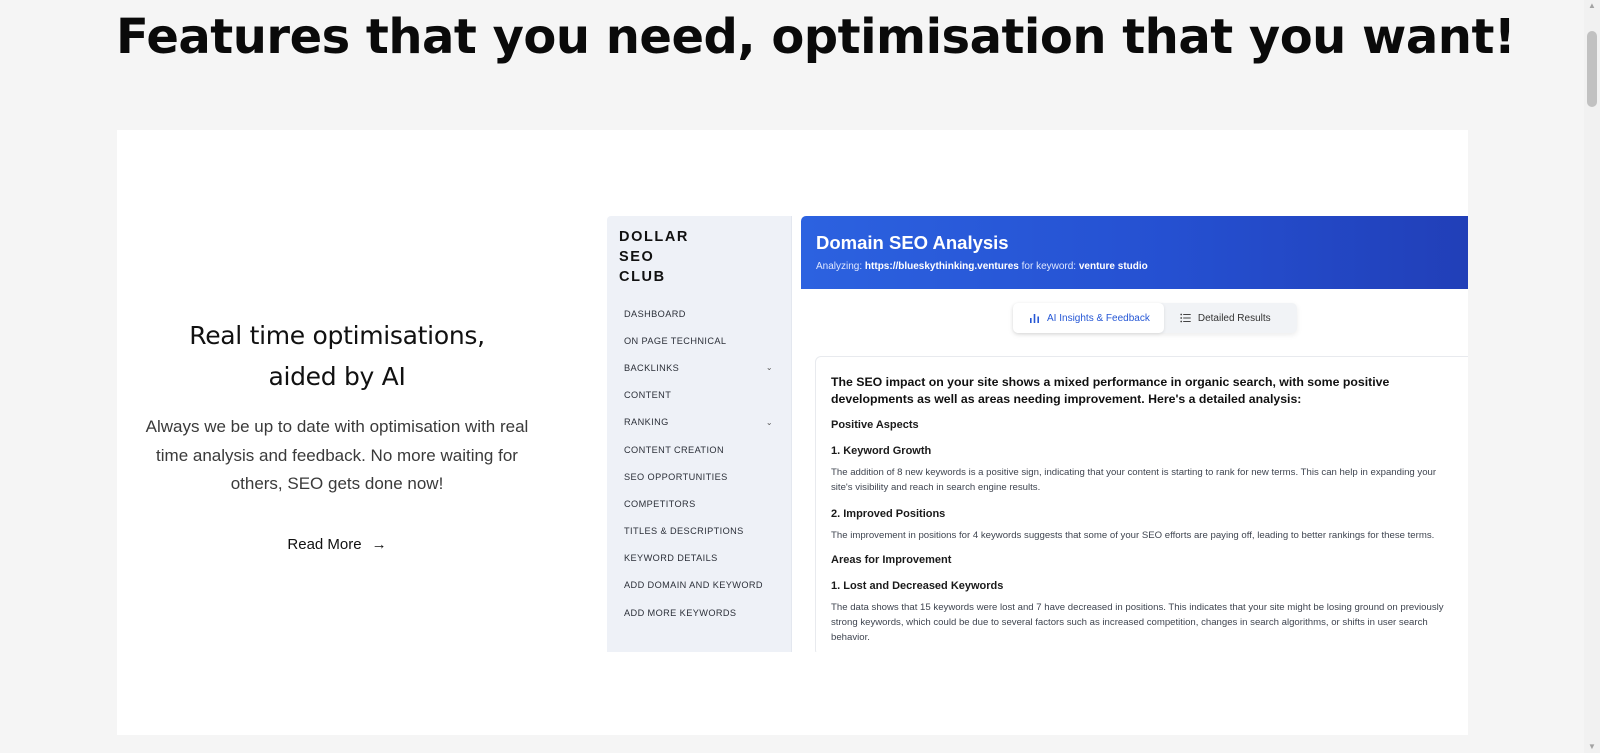 The image size is (1600, 753). What do you see at coordinates (642, 277) in the screenshot?
I see `app-logo-line-3: CLUB` at bounding box center [642, 277].